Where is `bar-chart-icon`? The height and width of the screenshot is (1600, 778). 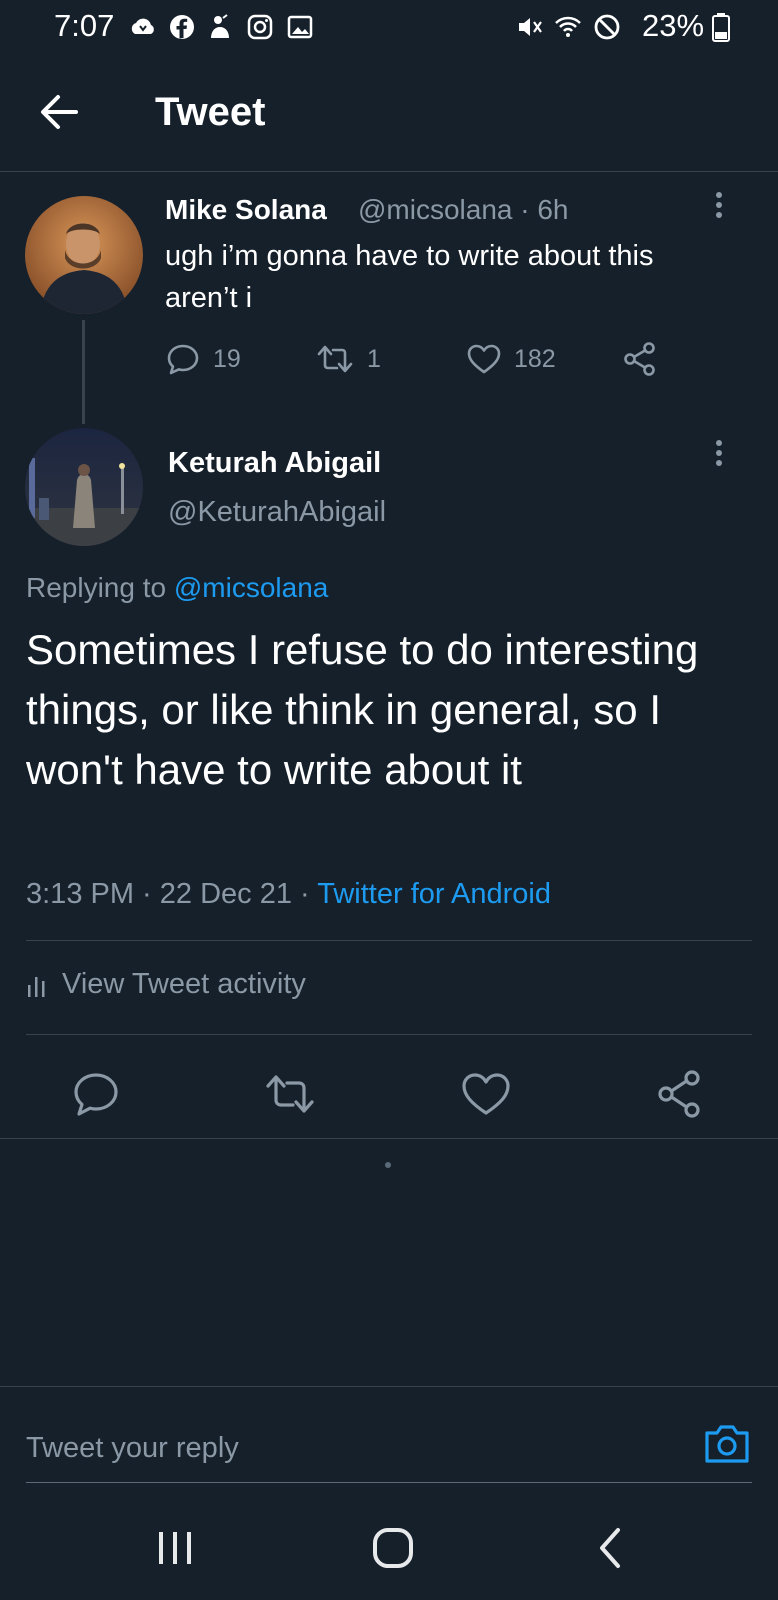 bar-chart-icon is located at coordinates (36, 986).